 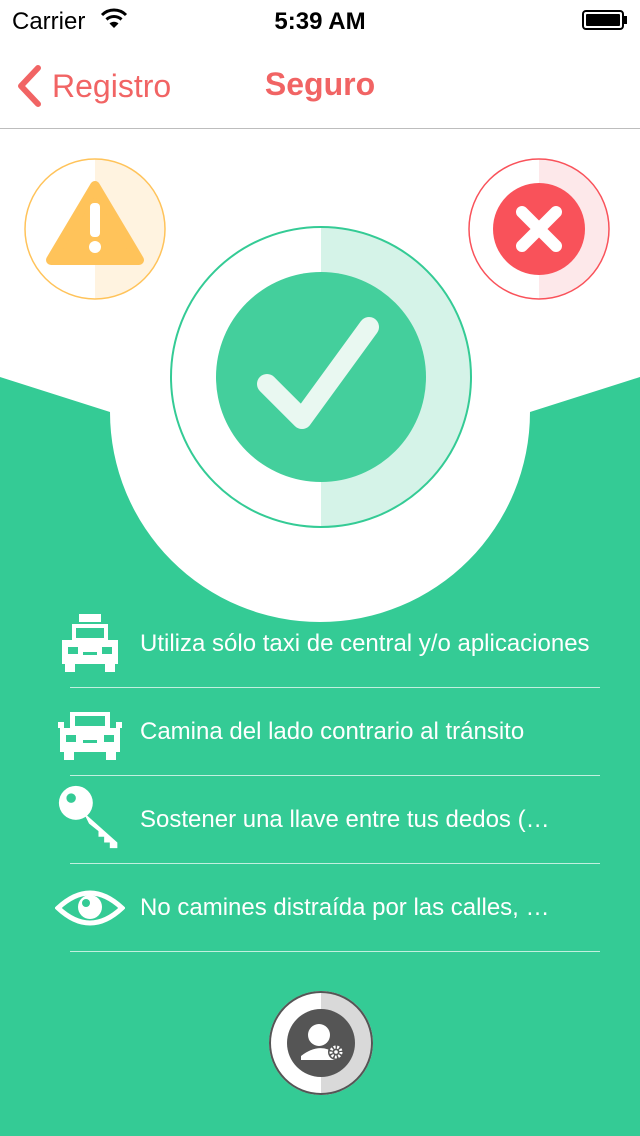 What do you see at coordinates (335, 951) in the screenshot?
I see `row-divider` at bounding box center [335, 951].